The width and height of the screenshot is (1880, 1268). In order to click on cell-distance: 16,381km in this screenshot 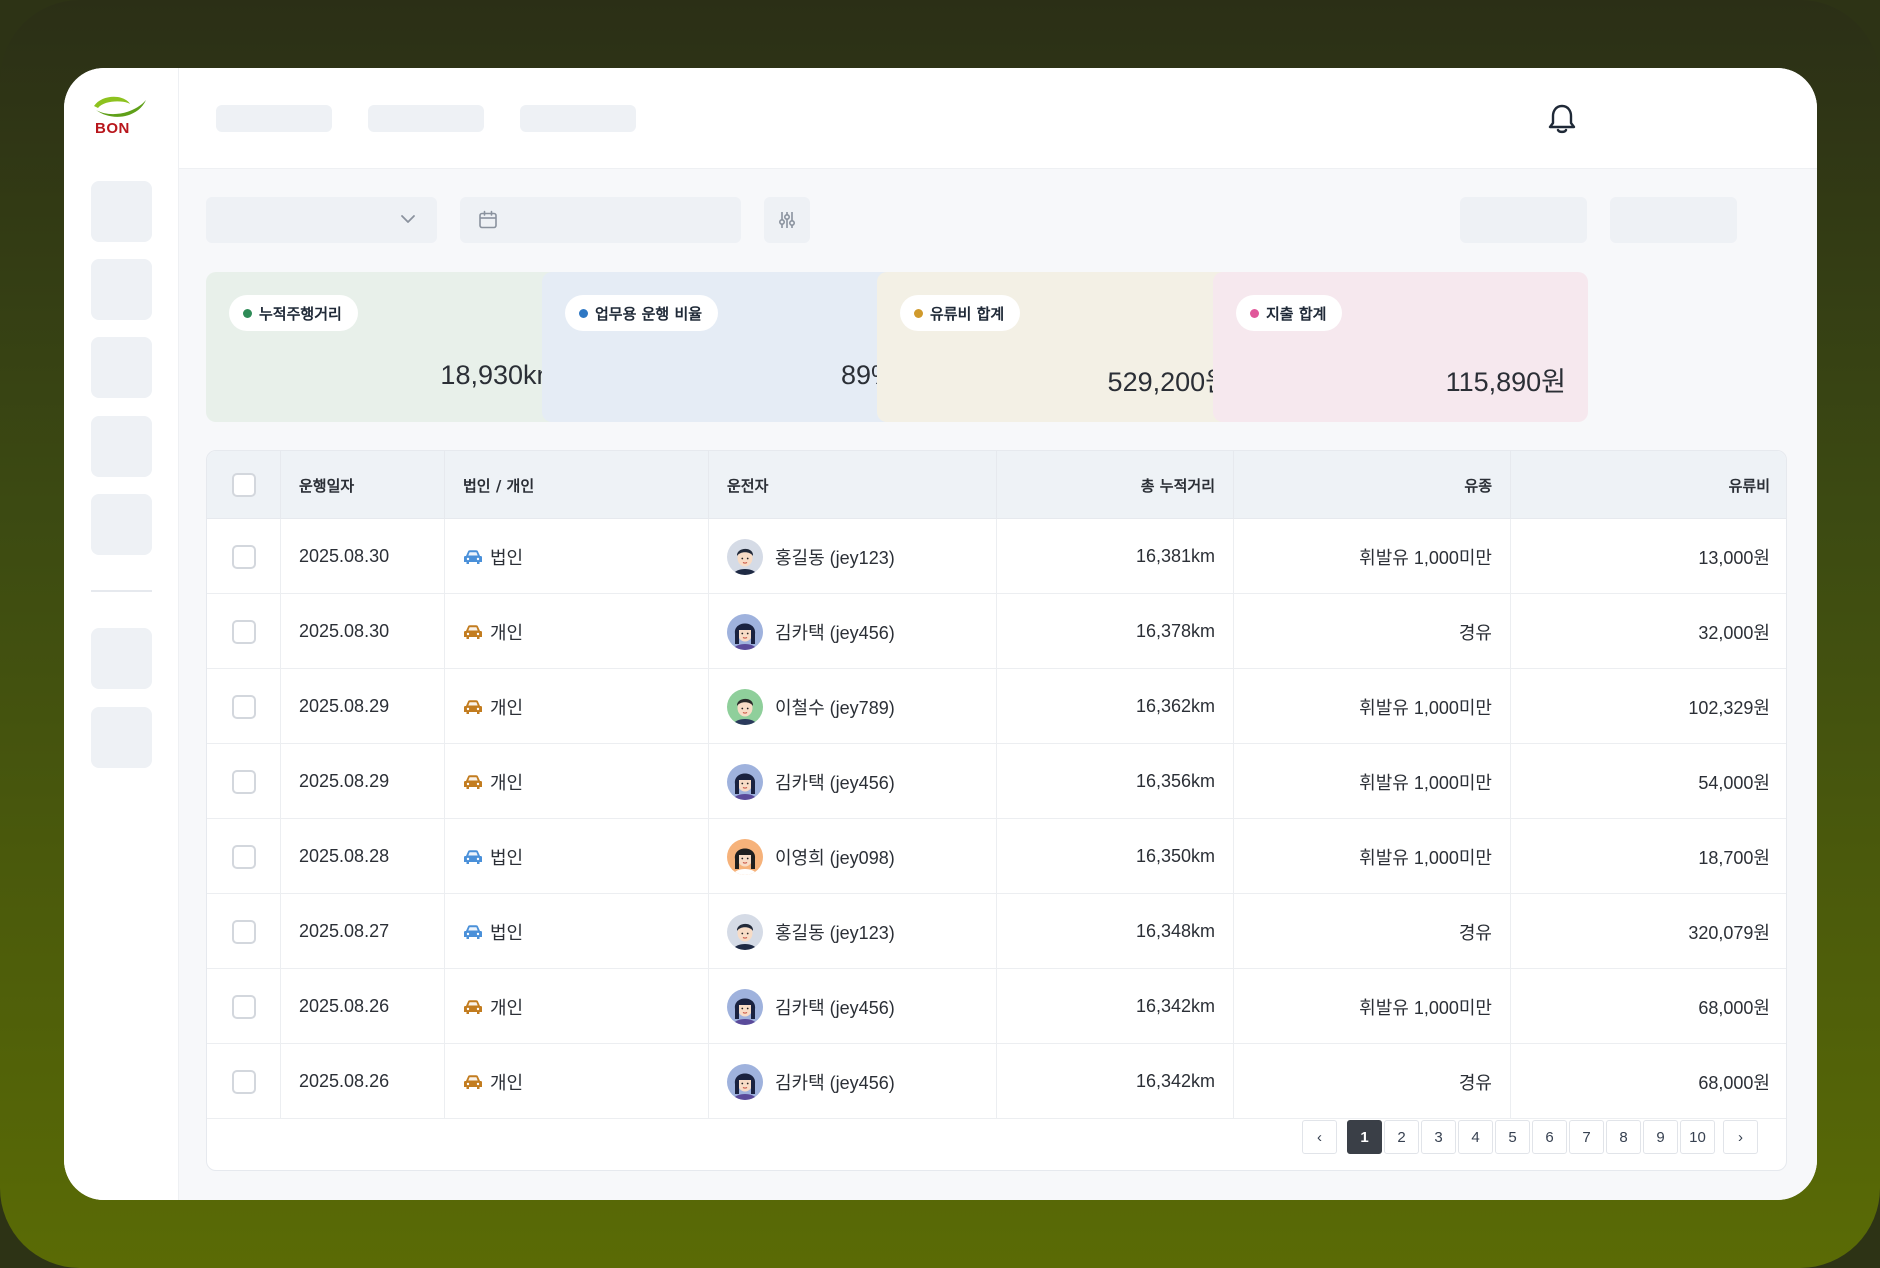, I will do `click(1115, 556)`.